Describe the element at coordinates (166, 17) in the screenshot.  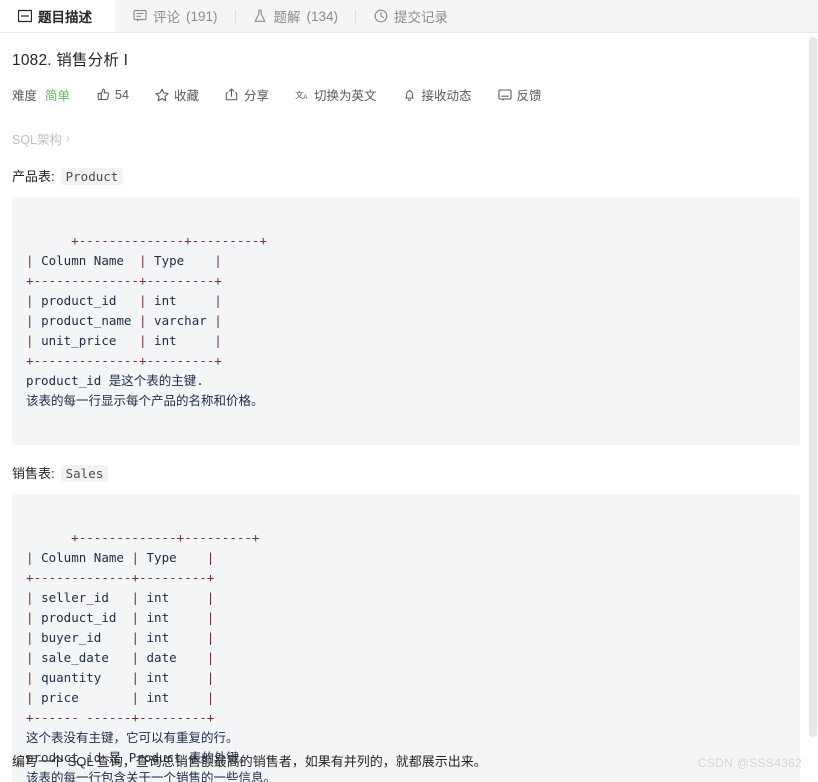
I see `tab-label: 评论` at that location.